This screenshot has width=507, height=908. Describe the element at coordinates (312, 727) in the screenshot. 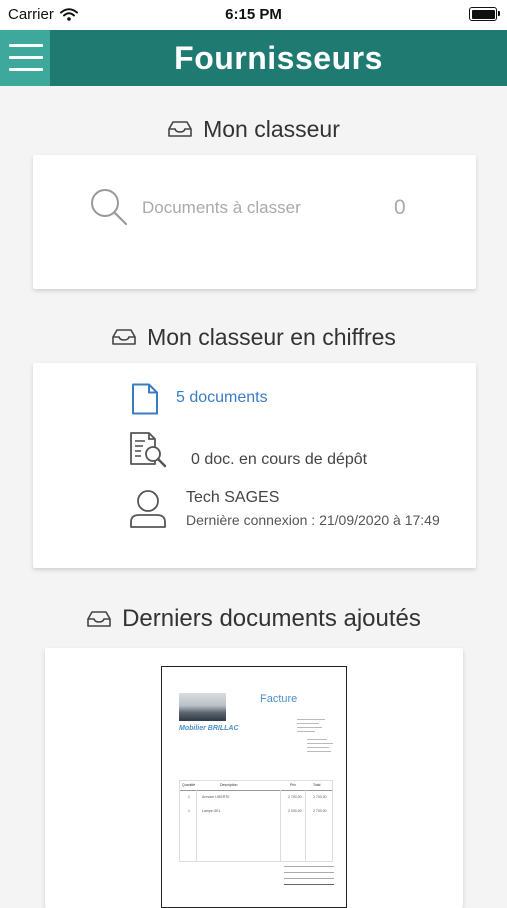

I see `invoice-address-block` at that location.